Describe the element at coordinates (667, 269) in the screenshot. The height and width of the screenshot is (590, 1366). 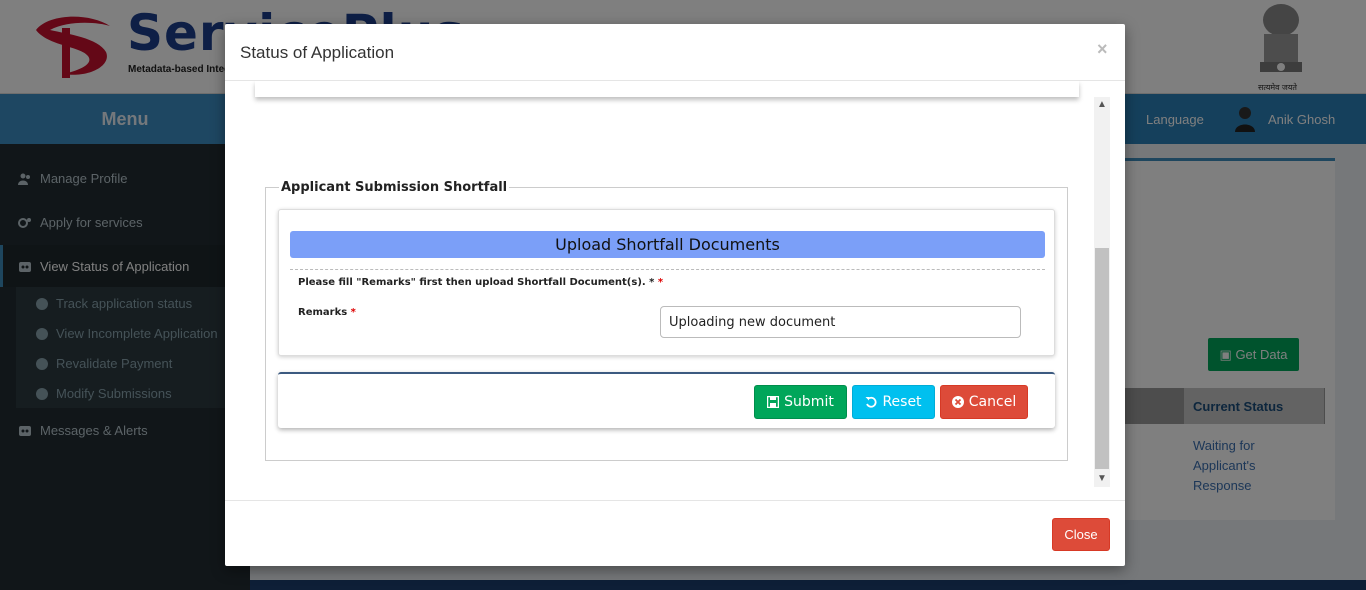
I see `divider` at that location.